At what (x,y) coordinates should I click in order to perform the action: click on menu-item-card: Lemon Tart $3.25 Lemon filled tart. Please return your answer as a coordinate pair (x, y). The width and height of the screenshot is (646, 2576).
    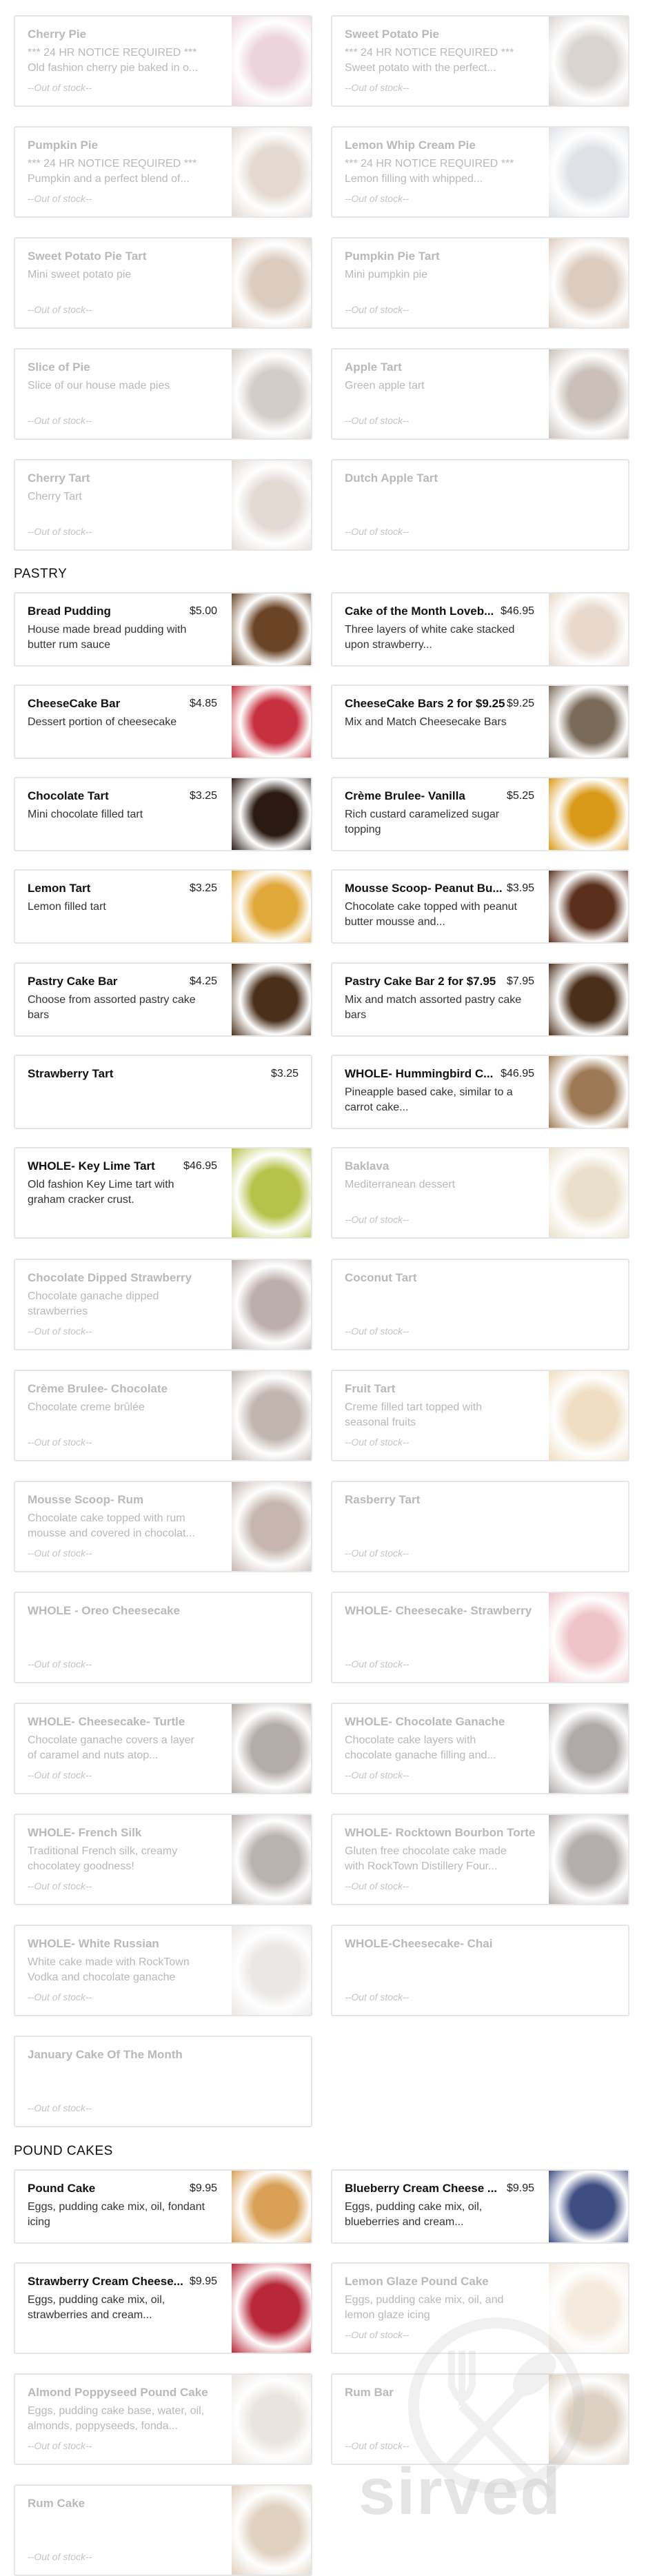
    Looking at the image, I should click on (163, 906).